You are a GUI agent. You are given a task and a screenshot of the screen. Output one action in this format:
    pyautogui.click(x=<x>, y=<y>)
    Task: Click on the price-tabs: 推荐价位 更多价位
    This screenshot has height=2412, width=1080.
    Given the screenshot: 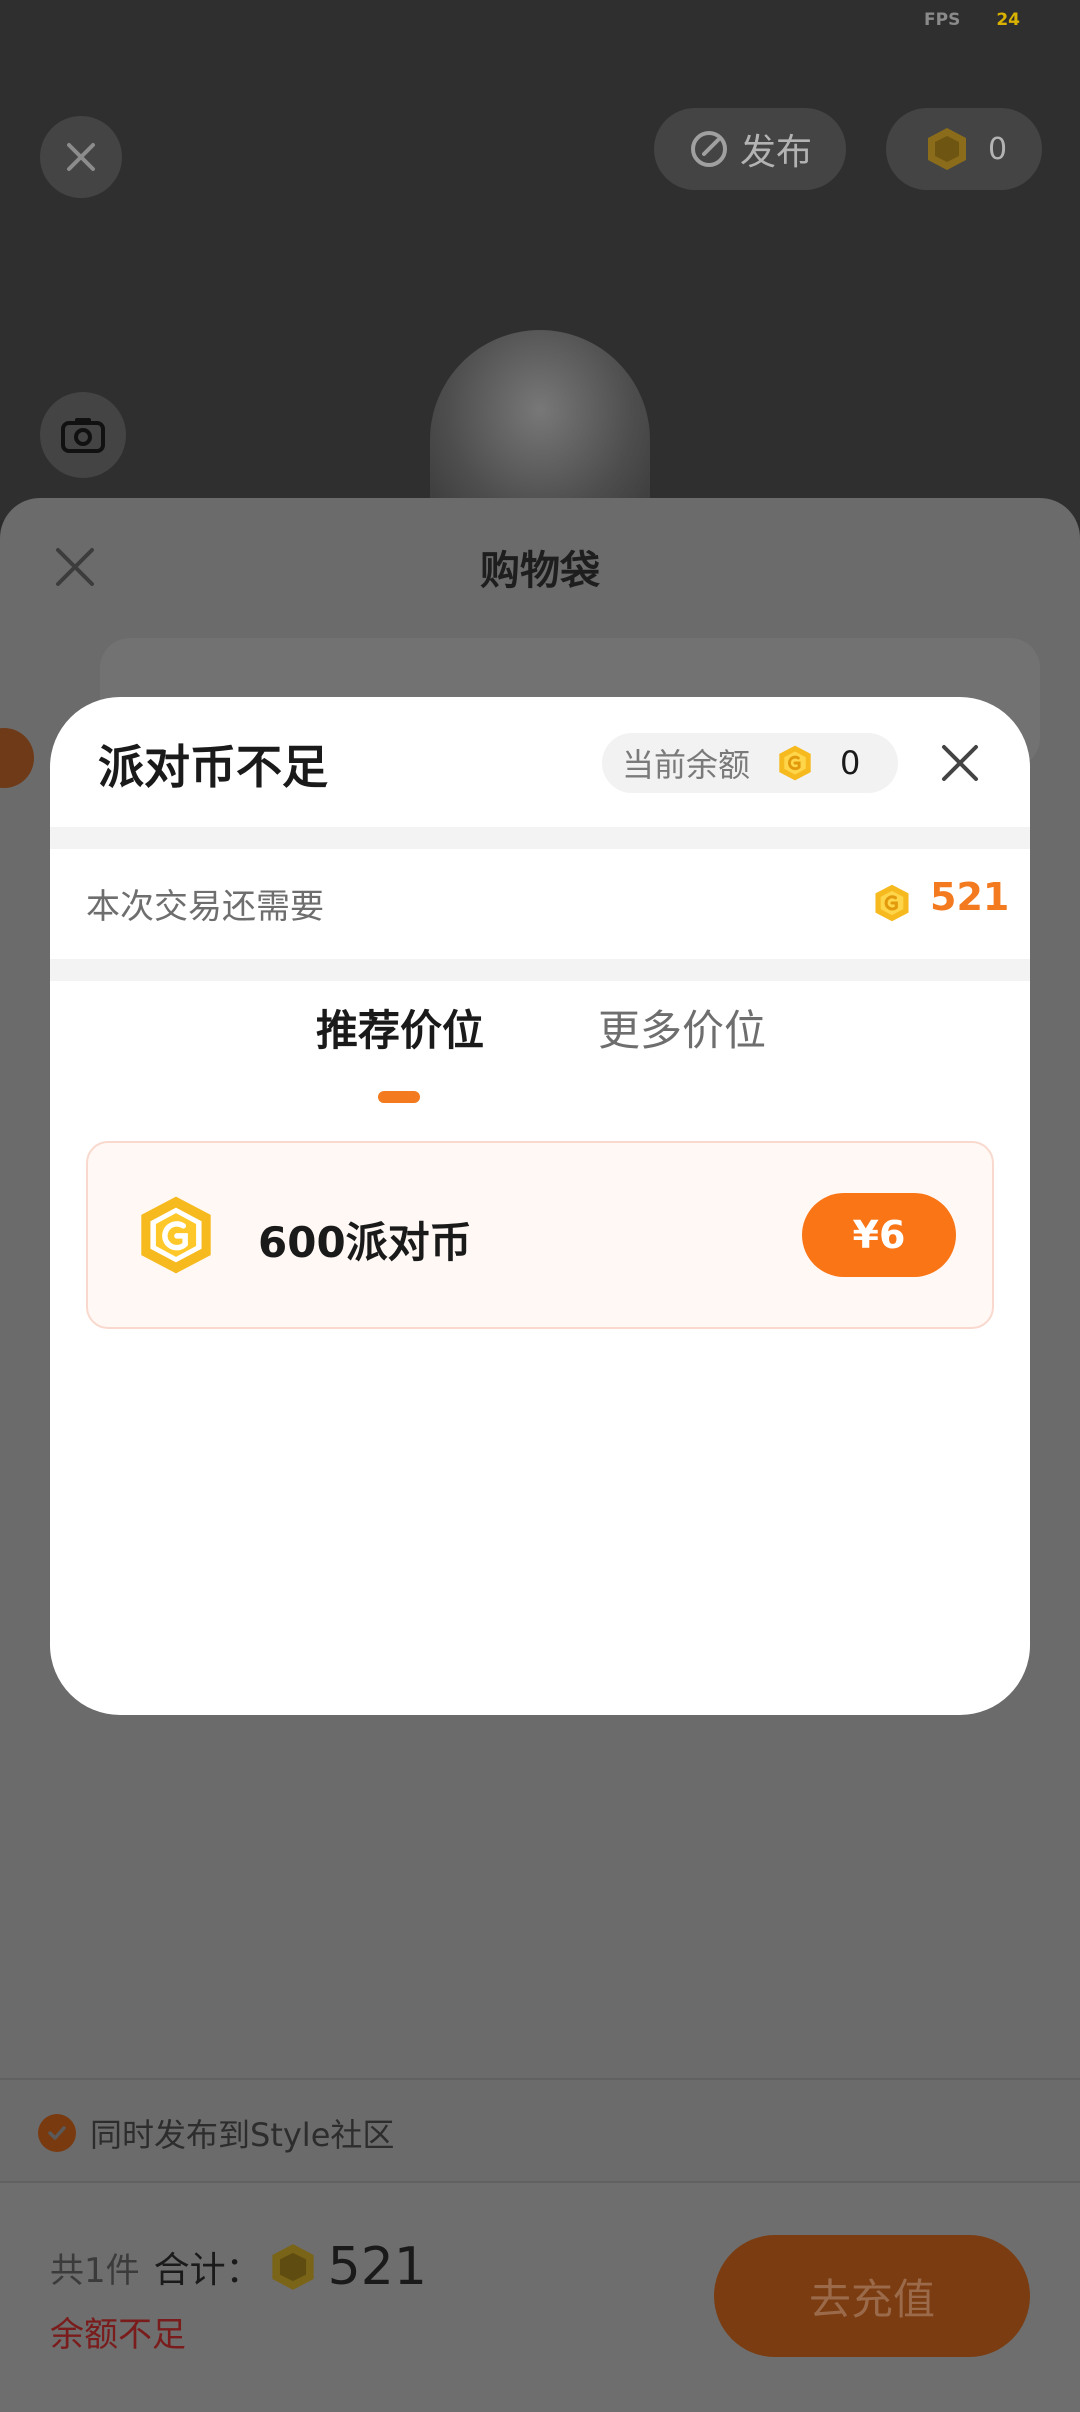 What is the action you would take?
    pyautogui.click(x=540, y=1052)
    